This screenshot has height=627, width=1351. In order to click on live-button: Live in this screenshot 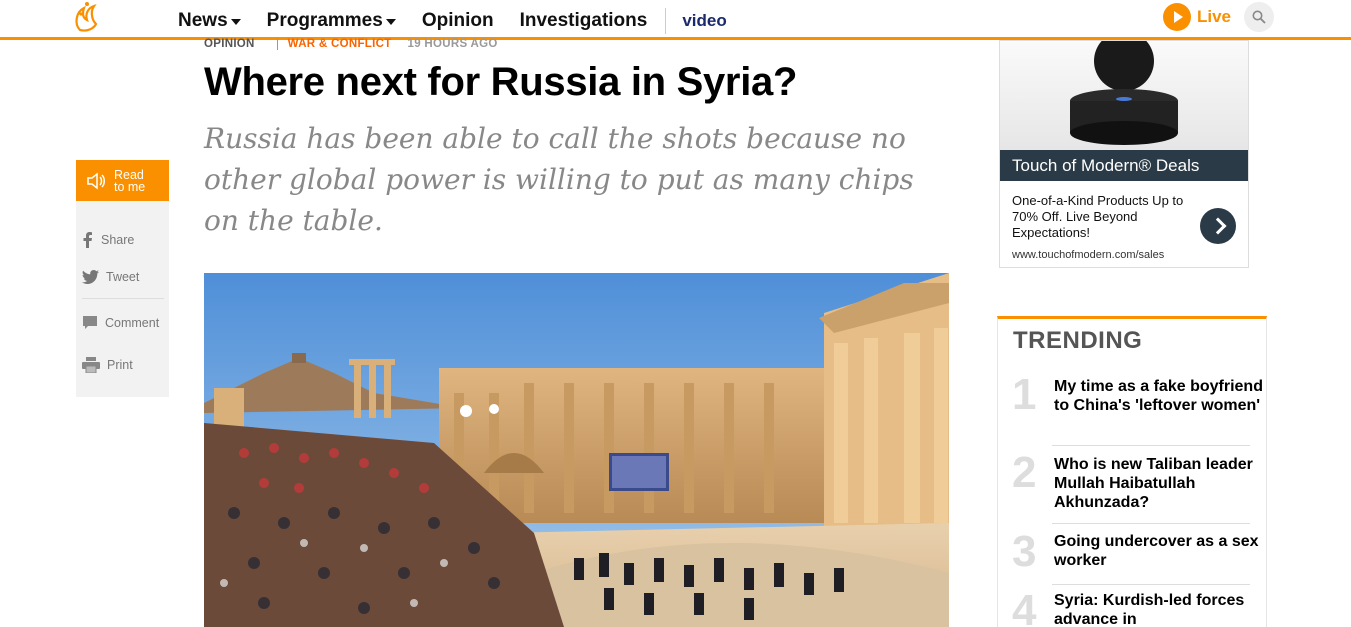, I will do `click(1197, 17)`.